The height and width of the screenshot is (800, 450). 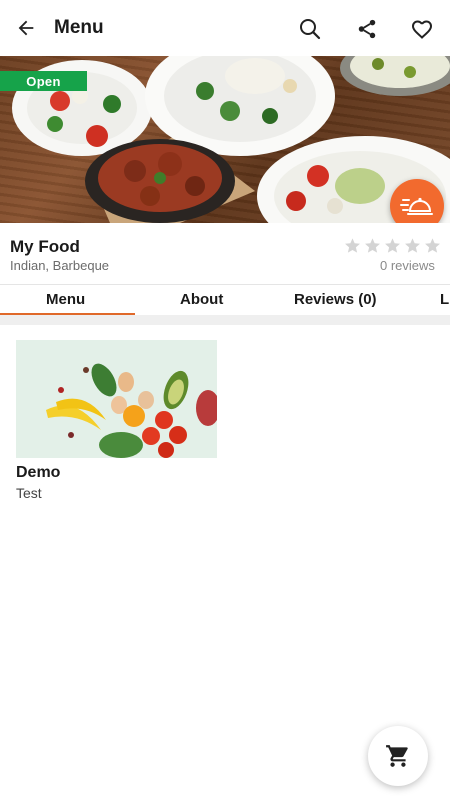 What do you see at coordinates (60, 265) in the screenshot?
I see `restaurant-cuisine: Indian, Barbeque` at bounding box center [60, 265].